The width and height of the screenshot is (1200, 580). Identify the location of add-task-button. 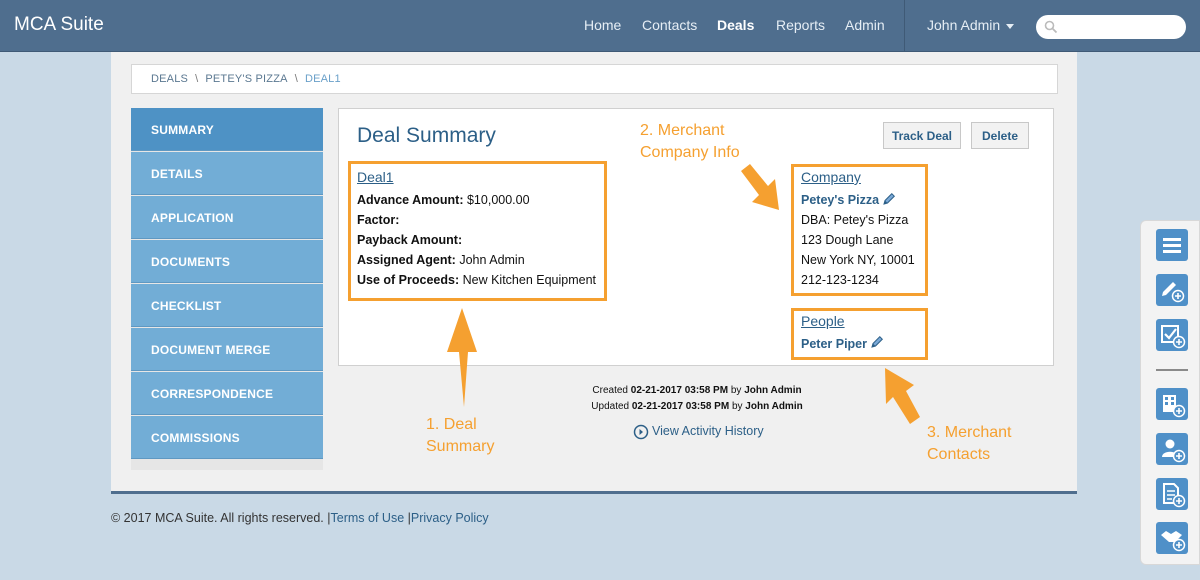
(1172, 335).